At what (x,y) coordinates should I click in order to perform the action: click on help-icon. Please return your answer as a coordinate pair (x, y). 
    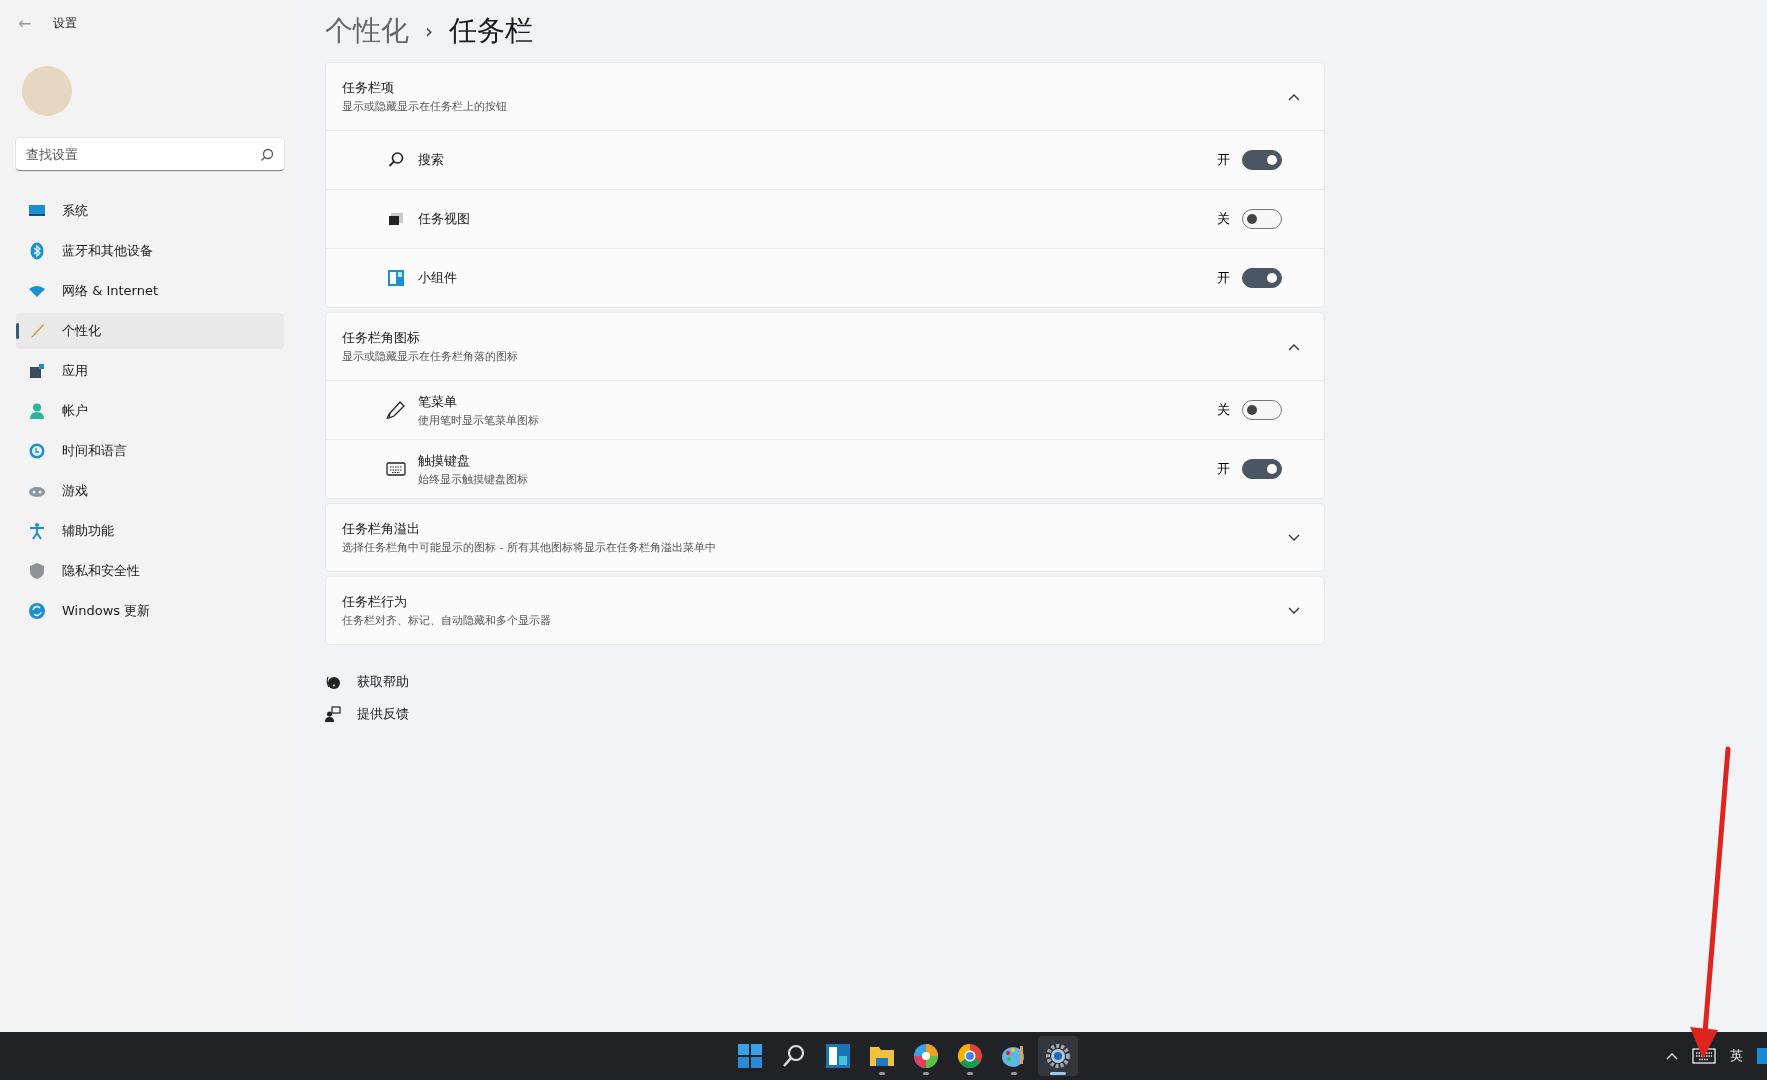
    Looking at the image, I should click on (333, 682).